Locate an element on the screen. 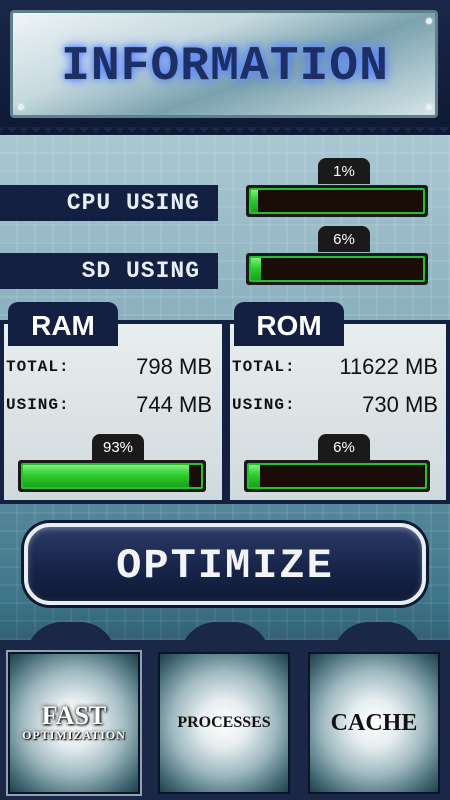 The width and height of the screenshot is (450, 800). ram-total-label: TOTAL: is located at coordinates (38, 367).